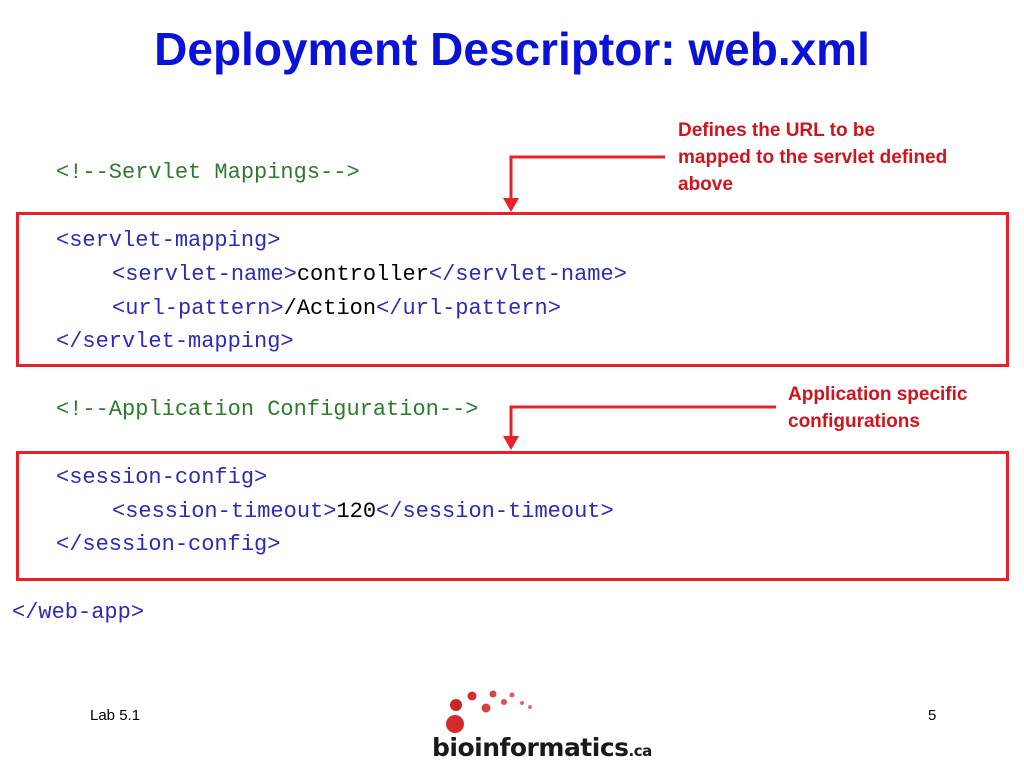  What do you see at coordinates (489, 711) in the screenshot?
I see `bioinformatics-logo-dots-icon` at bounding box center [489, 711].